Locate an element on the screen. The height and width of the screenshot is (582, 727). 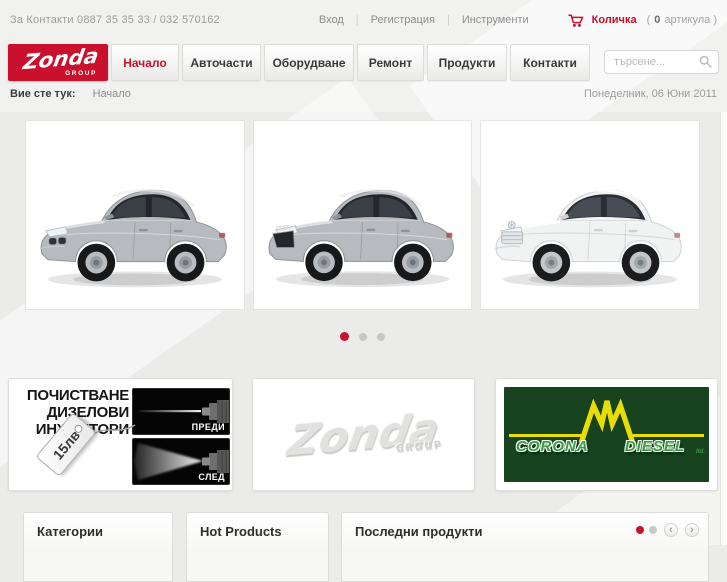
injector-after-image: СЛЕД is located at coordinates (181, 461).